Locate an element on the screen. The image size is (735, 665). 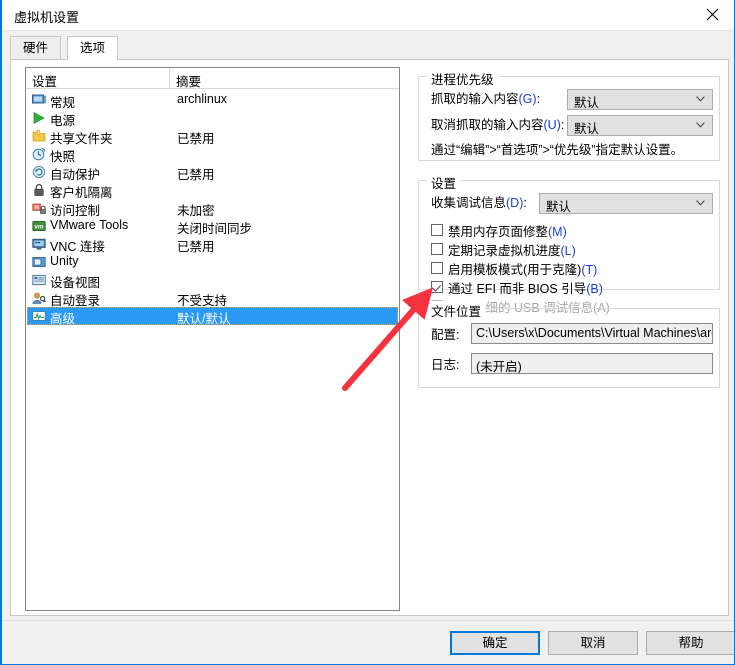
settings-list-item: 电源 is located at coordinates (212, 118).